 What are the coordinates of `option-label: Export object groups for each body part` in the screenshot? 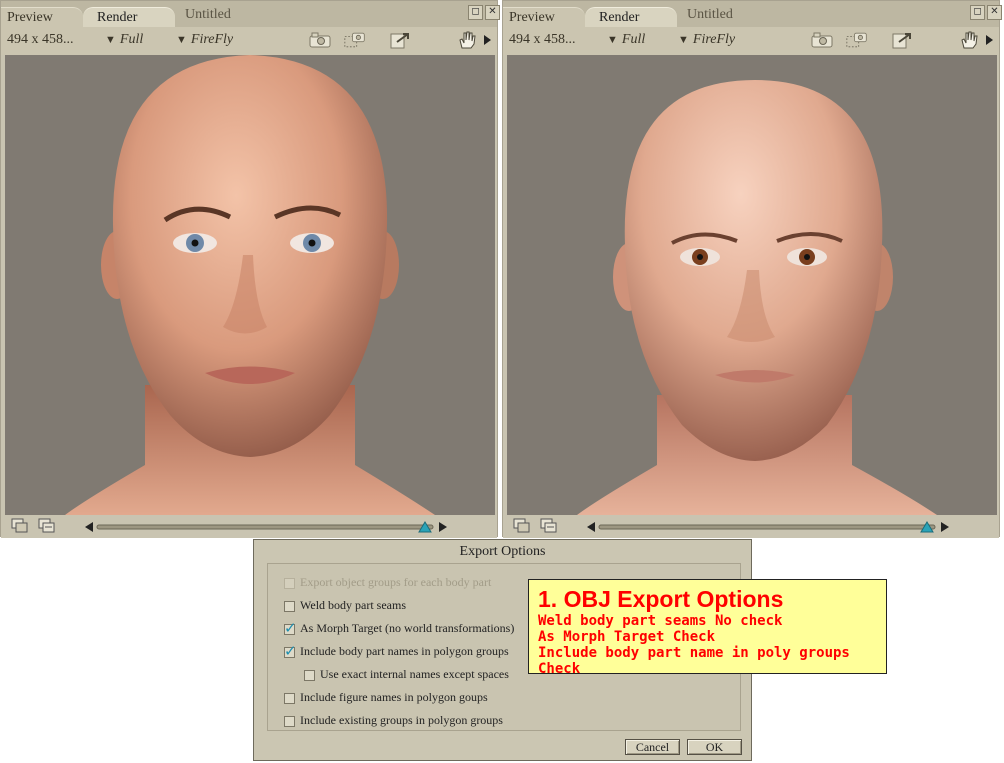 It's located at (396, 582).